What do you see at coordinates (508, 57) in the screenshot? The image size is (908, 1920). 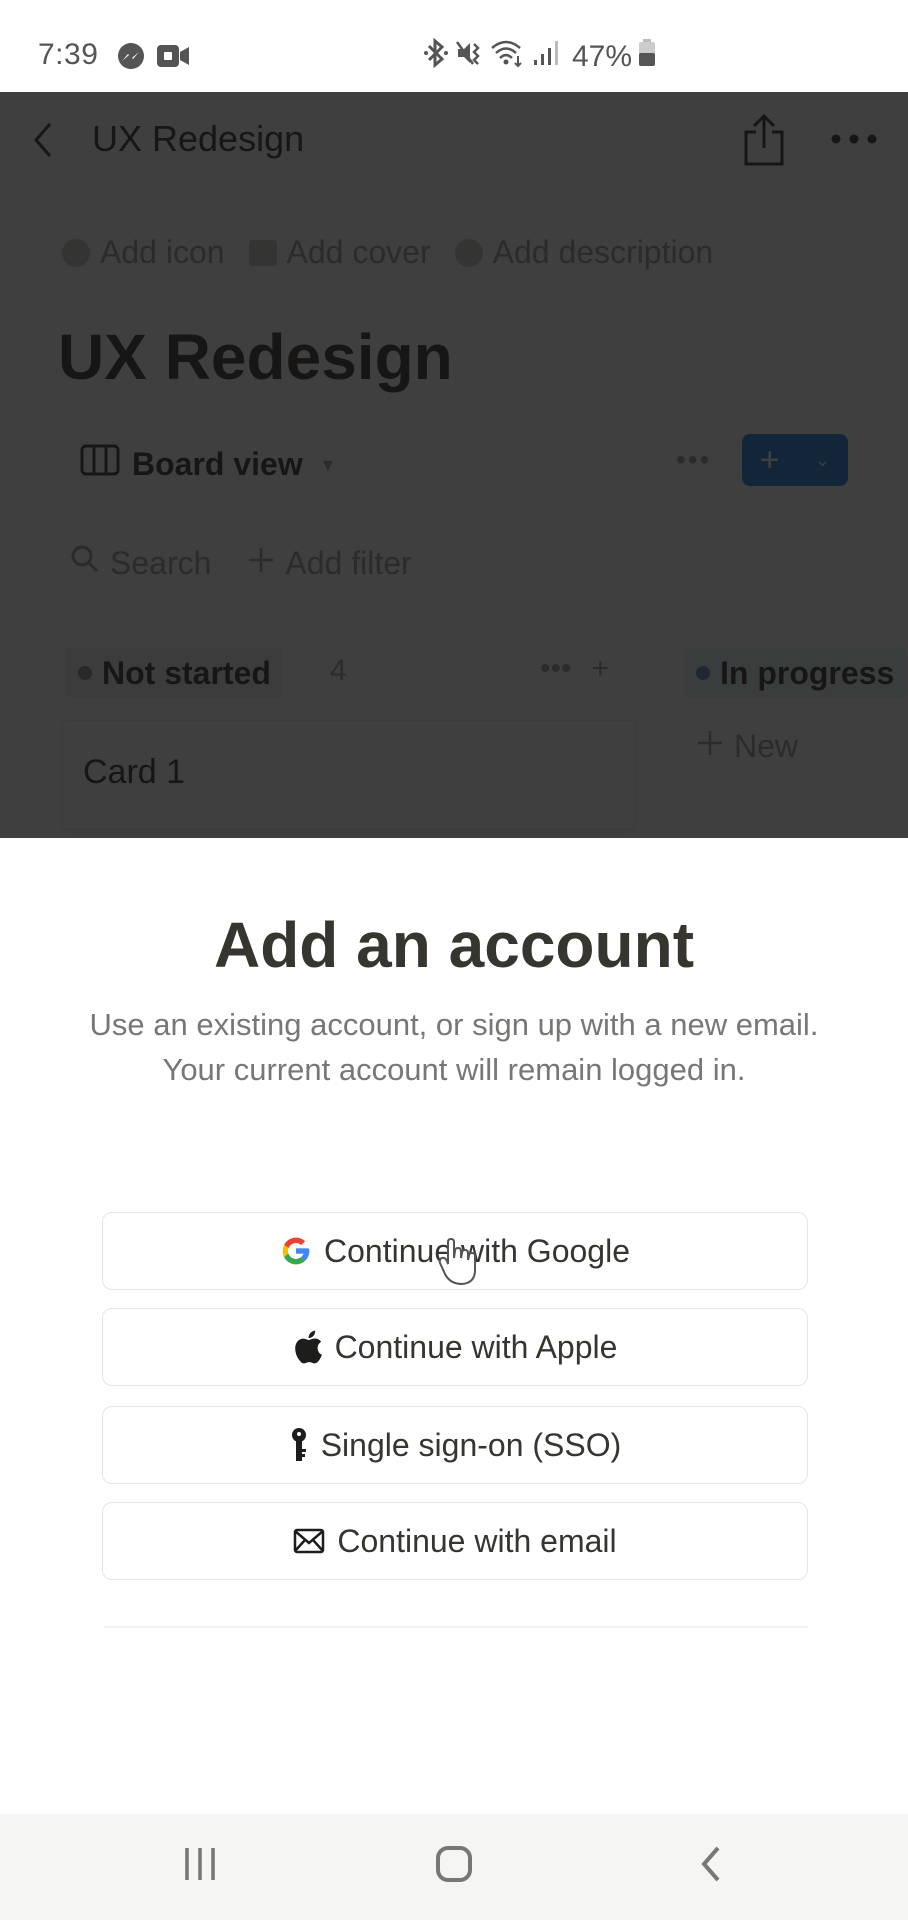 I see `wifi-icon` at bounding box center [508, 57].